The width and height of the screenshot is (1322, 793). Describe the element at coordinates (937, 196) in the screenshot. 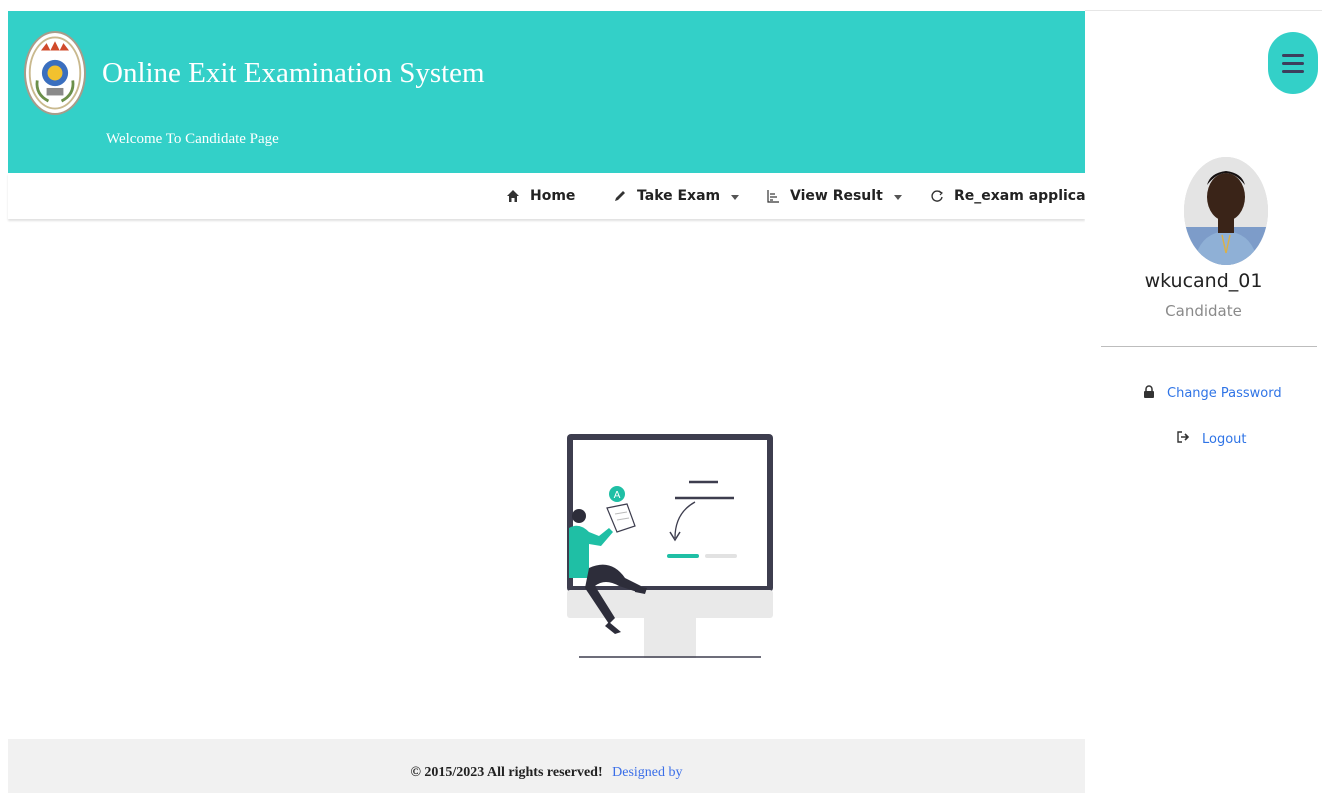

I see `refresh-icon` at that location.